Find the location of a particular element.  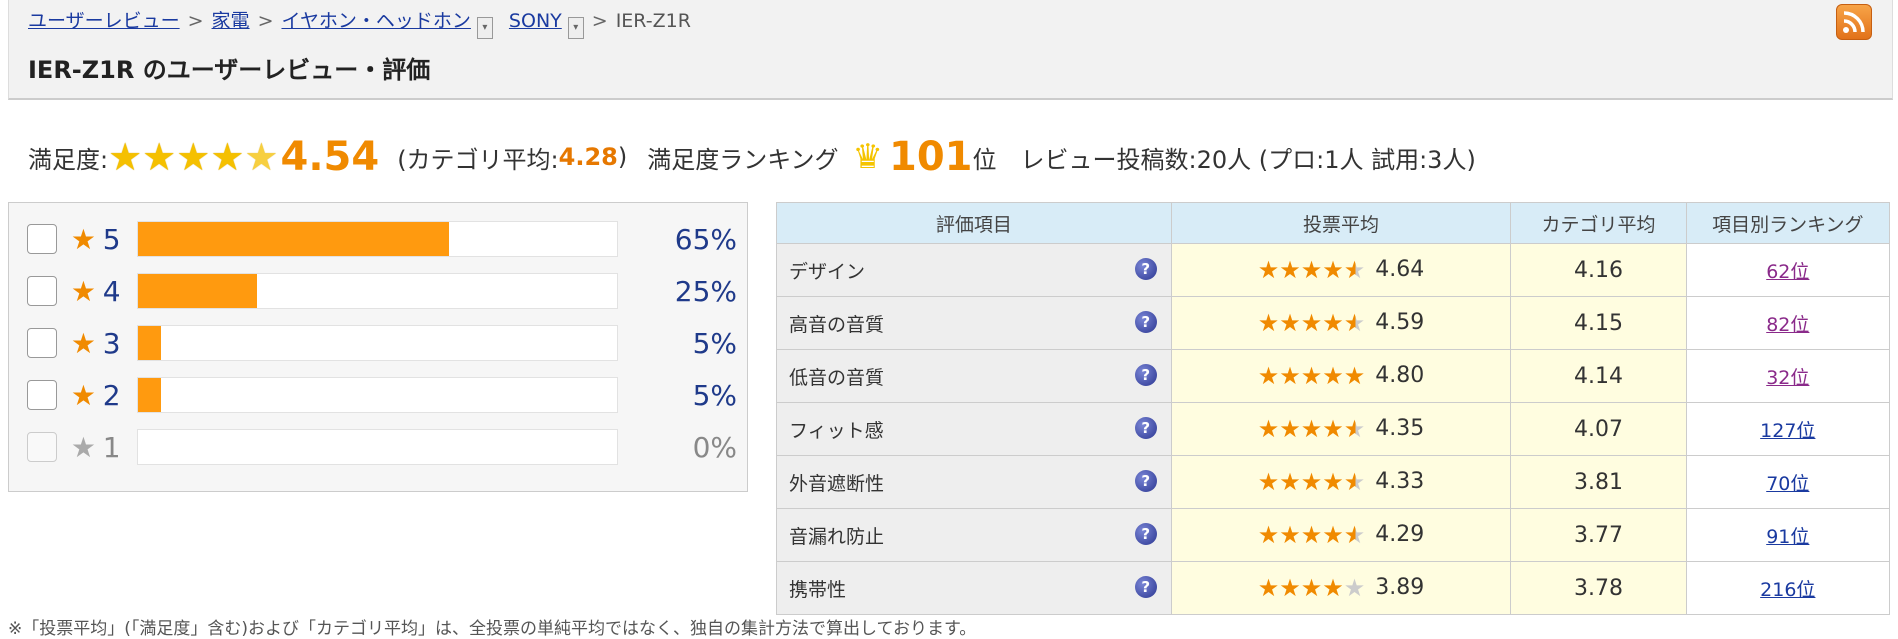

criterion-name: 外音遮断性? is located at coordinates (974, 482).